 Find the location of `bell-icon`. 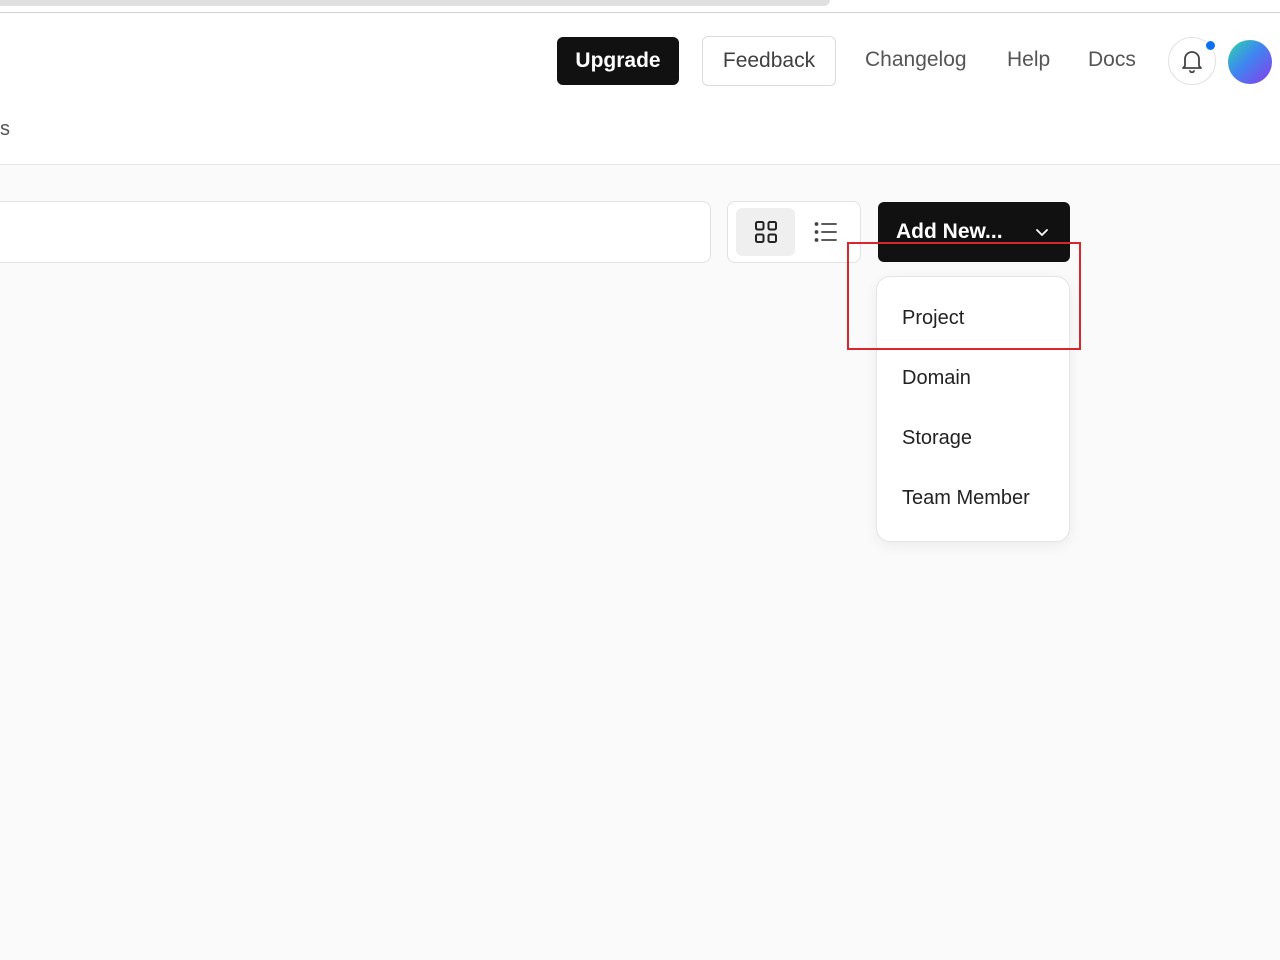

bell-icon is located at coordinates (1192, 62).